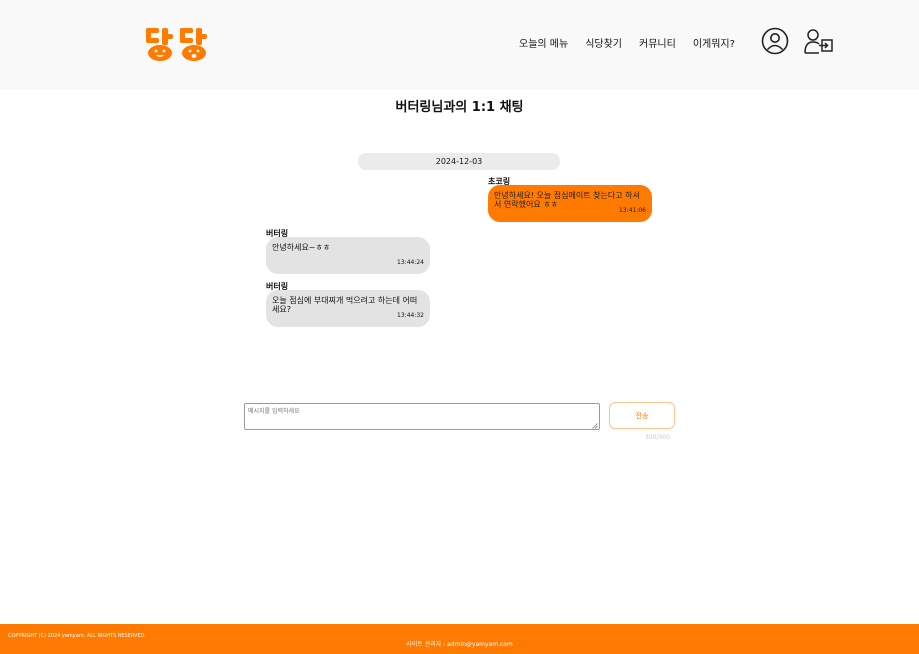  I want to click on main-nav: 오늘의 메뉴 식당찾기 커뮤니티 이게뭐지?, so click(635, 42).